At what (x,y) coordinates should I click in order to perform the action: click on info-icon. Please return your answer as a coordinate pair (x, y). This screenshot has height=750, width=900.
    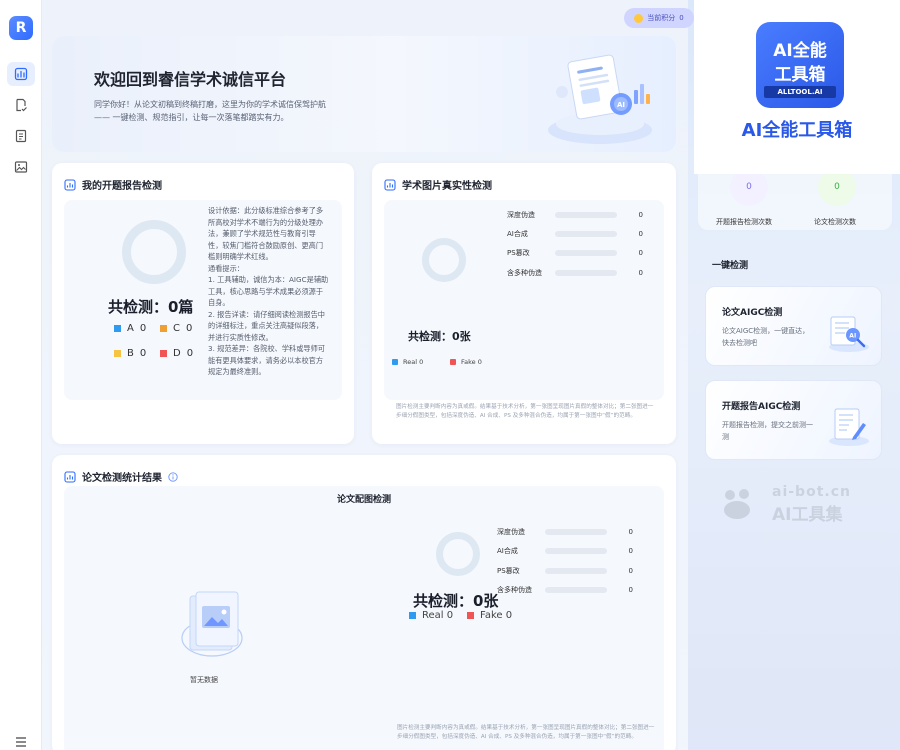
    Looking at the image, I should click on (173, 476).